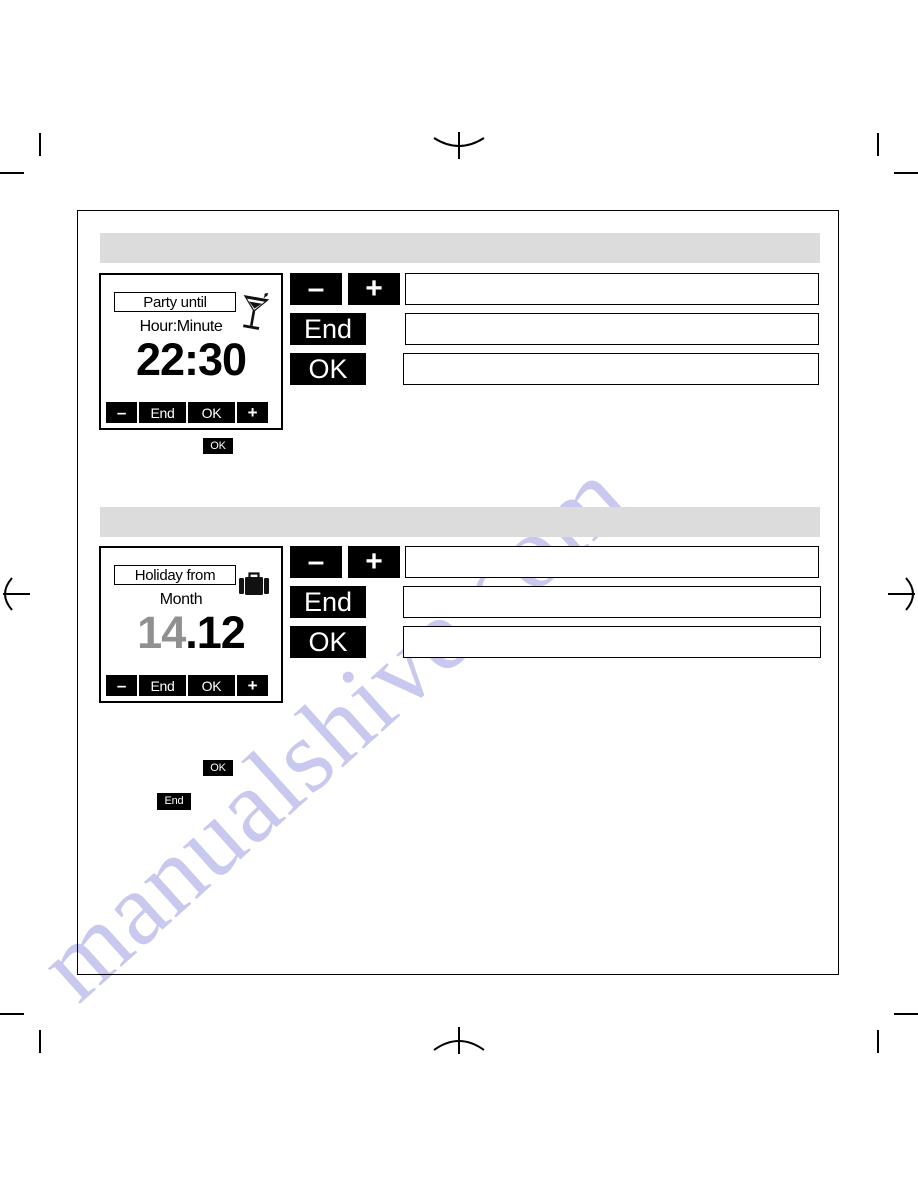  What do you see at coordinates (121, 685) in the screenshot?
I see `lcd-softkey-minus-holiday: –` at bounding box center [121, 685].